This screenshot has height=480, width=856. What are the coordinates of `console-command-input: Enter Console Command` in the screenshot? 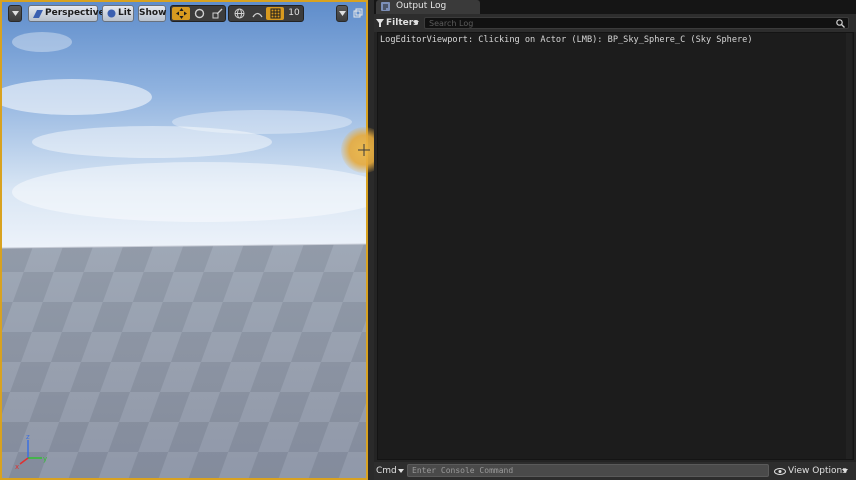 It's located at (588, 470).